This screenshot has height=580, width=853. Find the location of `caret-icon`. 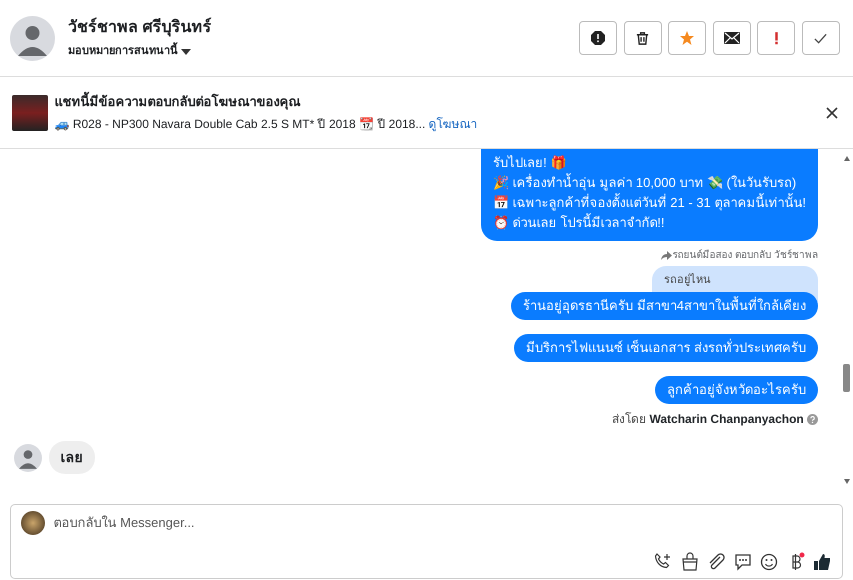

caret-icon is located at coordinates (186, 51).